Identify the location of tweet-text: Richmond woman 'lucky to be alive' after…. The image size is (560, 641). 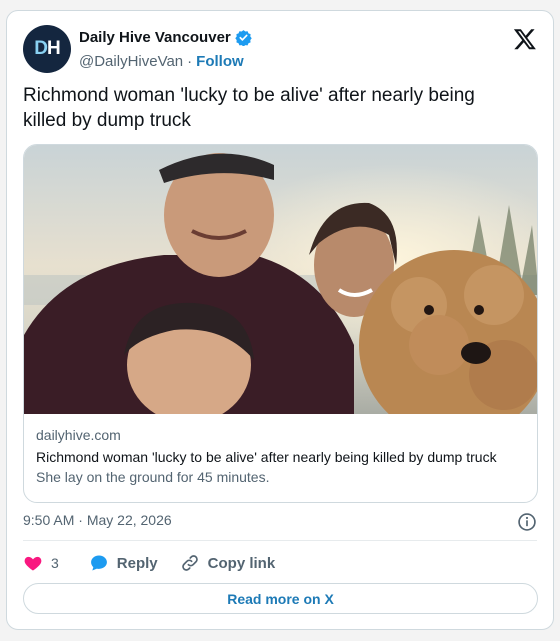
(249, 108).